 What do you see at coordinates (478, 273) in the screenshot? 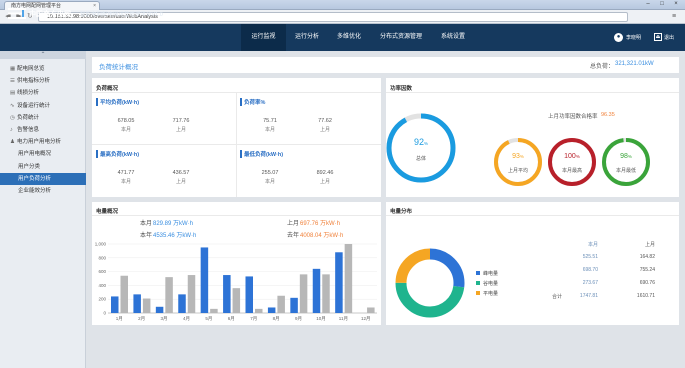
I see `legend-swatch` at bounding box center [478, 273].